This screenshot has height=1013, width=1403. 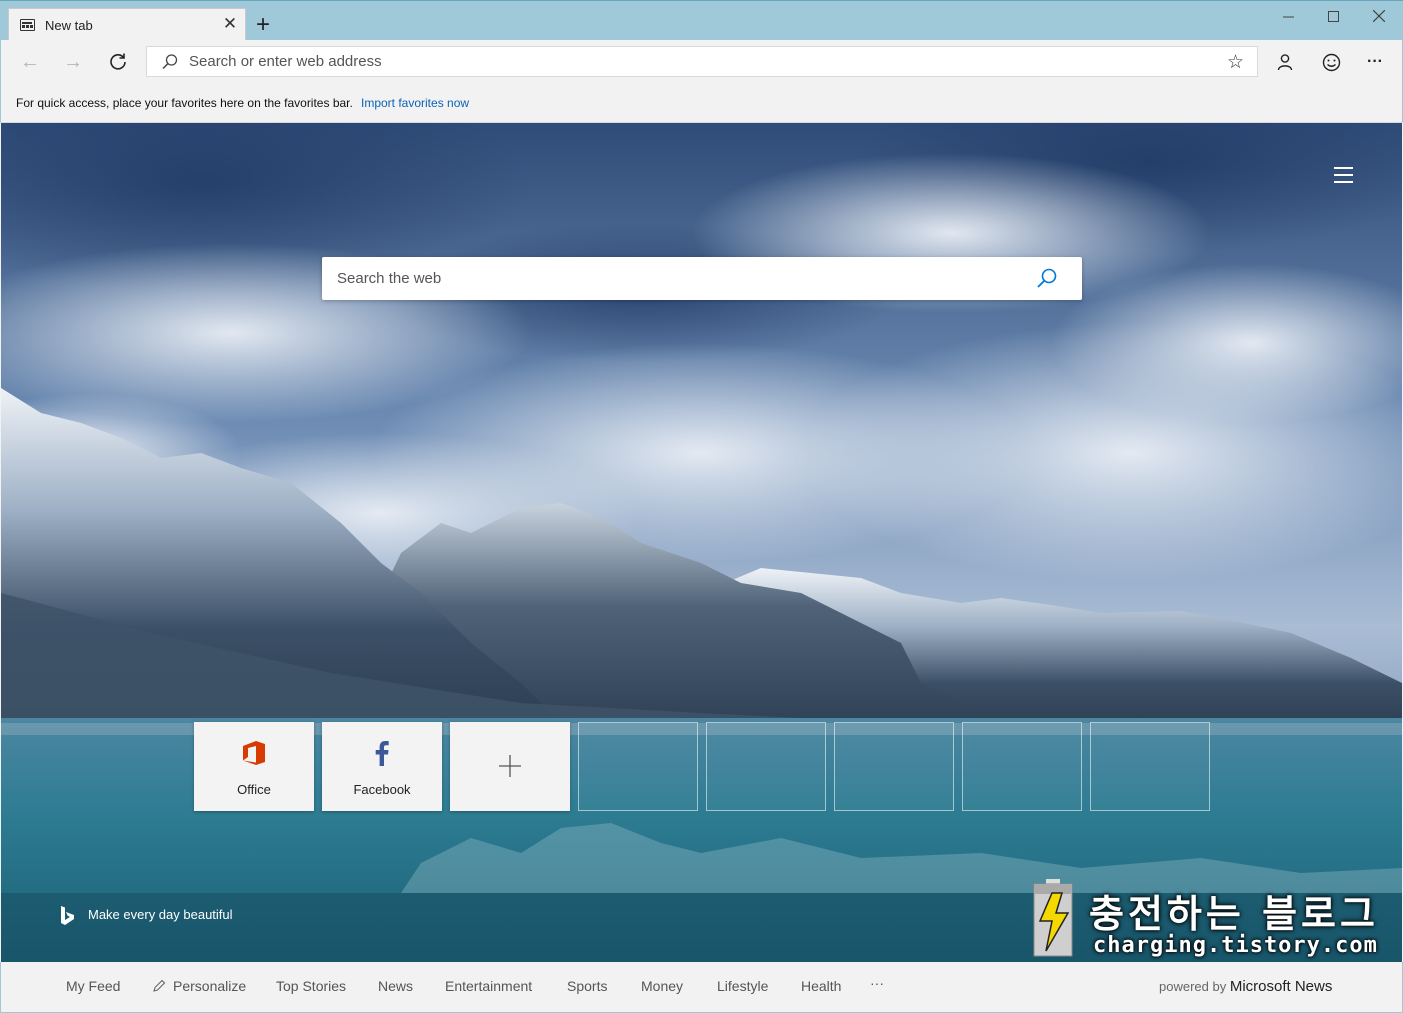 What do you see at coordinates (1281, 986) in the screenshot?
I see `microsoft-news-brand: Microsoft News` at bounding box center [1281, 986].